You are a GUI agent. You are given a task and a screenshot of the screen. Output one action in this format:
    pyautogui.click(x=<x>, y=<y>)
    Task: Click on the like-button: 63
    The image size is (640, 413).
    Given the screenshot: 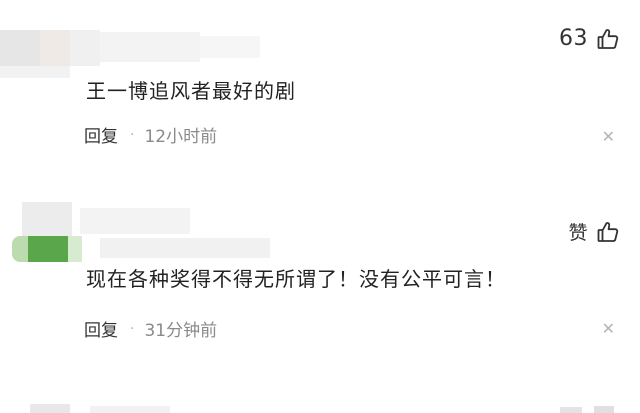 What is the action you would take?
    pyautogui.click(x=589, y=38)
    